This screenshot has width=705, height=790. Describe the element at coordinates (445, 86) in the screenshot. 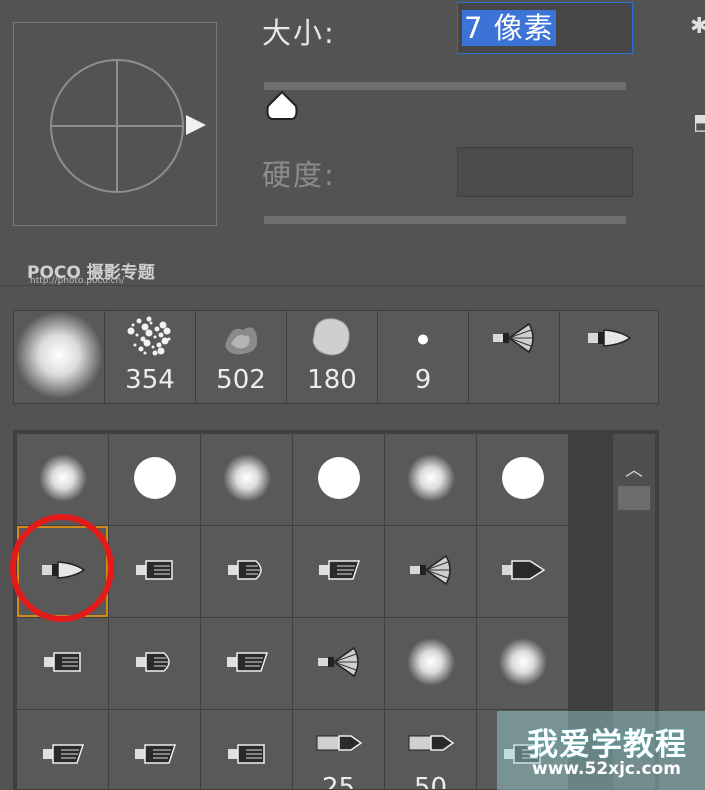

I see `size-slider-track` at that location.